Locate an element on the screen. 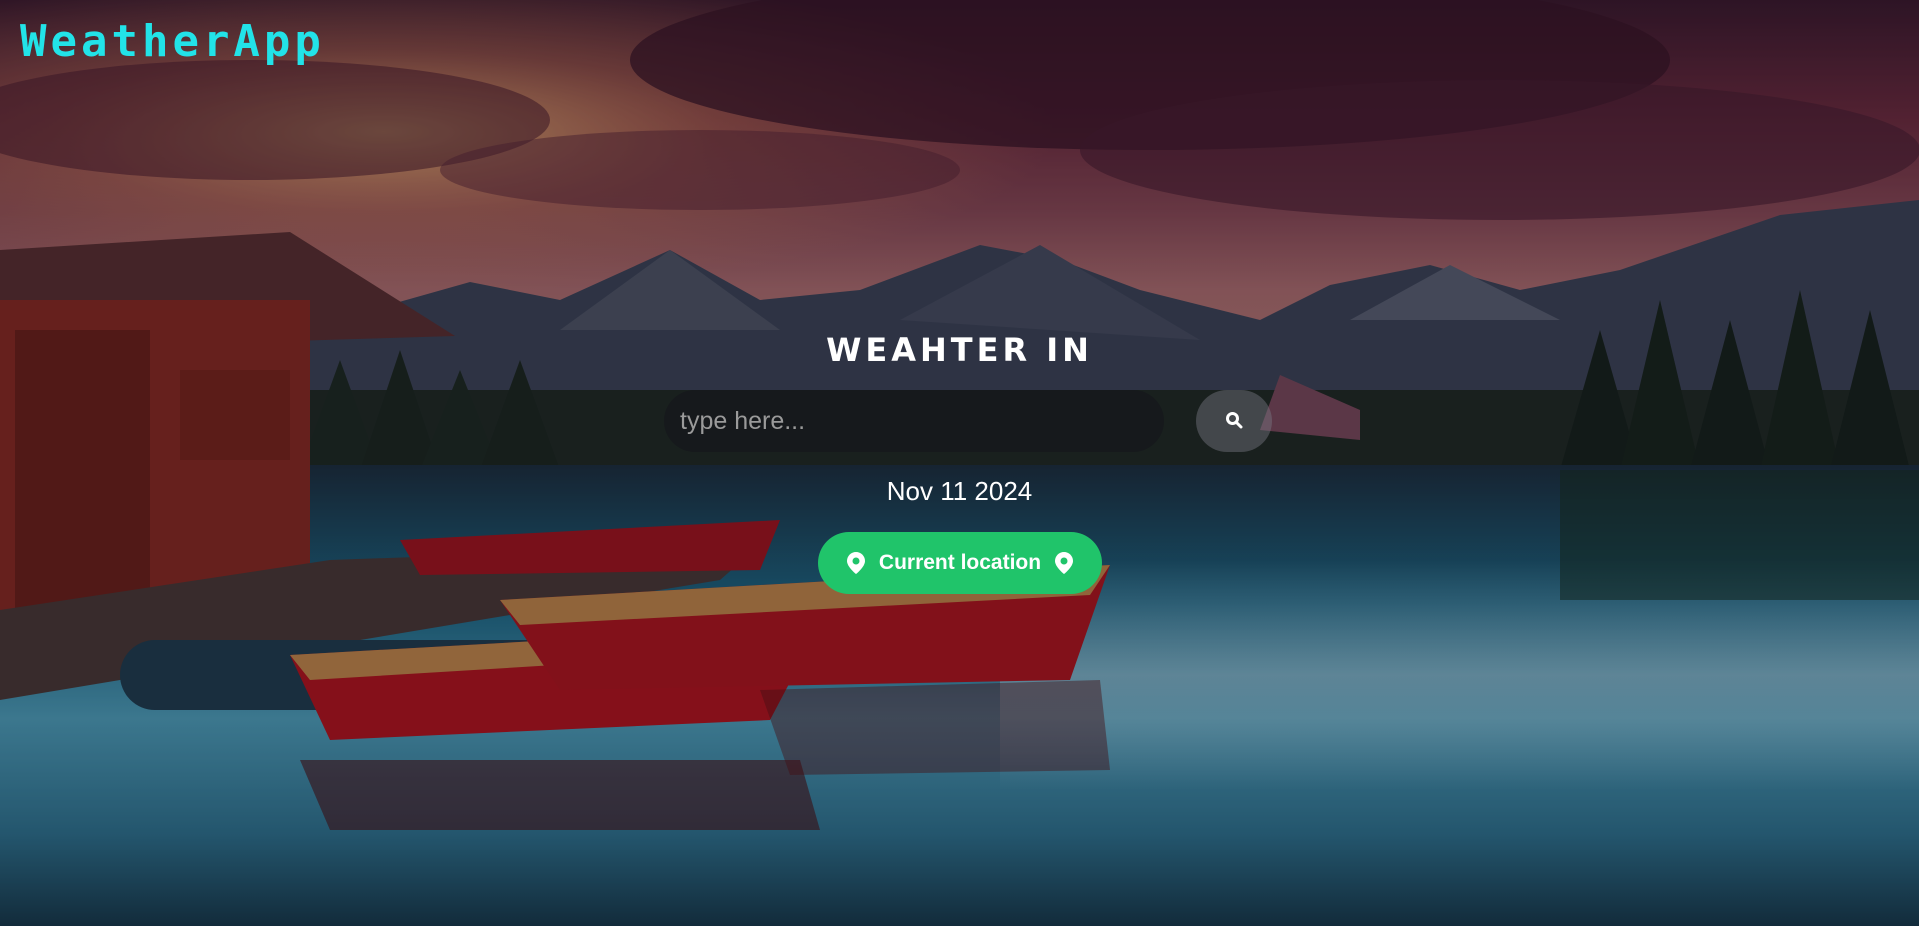 This screenshot has height=926, width=1919. current-date: Nov 11 2024 is located at coordinates (959, 491).